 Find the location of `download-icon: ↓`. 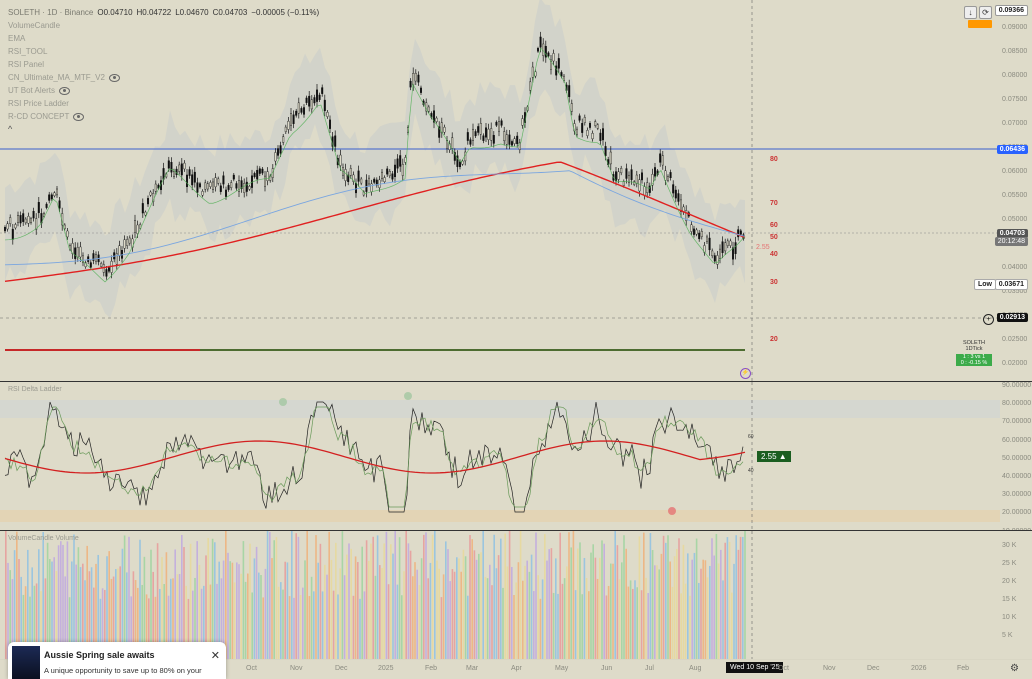

download-icon: ↓ is located at coordinates (970, 12).